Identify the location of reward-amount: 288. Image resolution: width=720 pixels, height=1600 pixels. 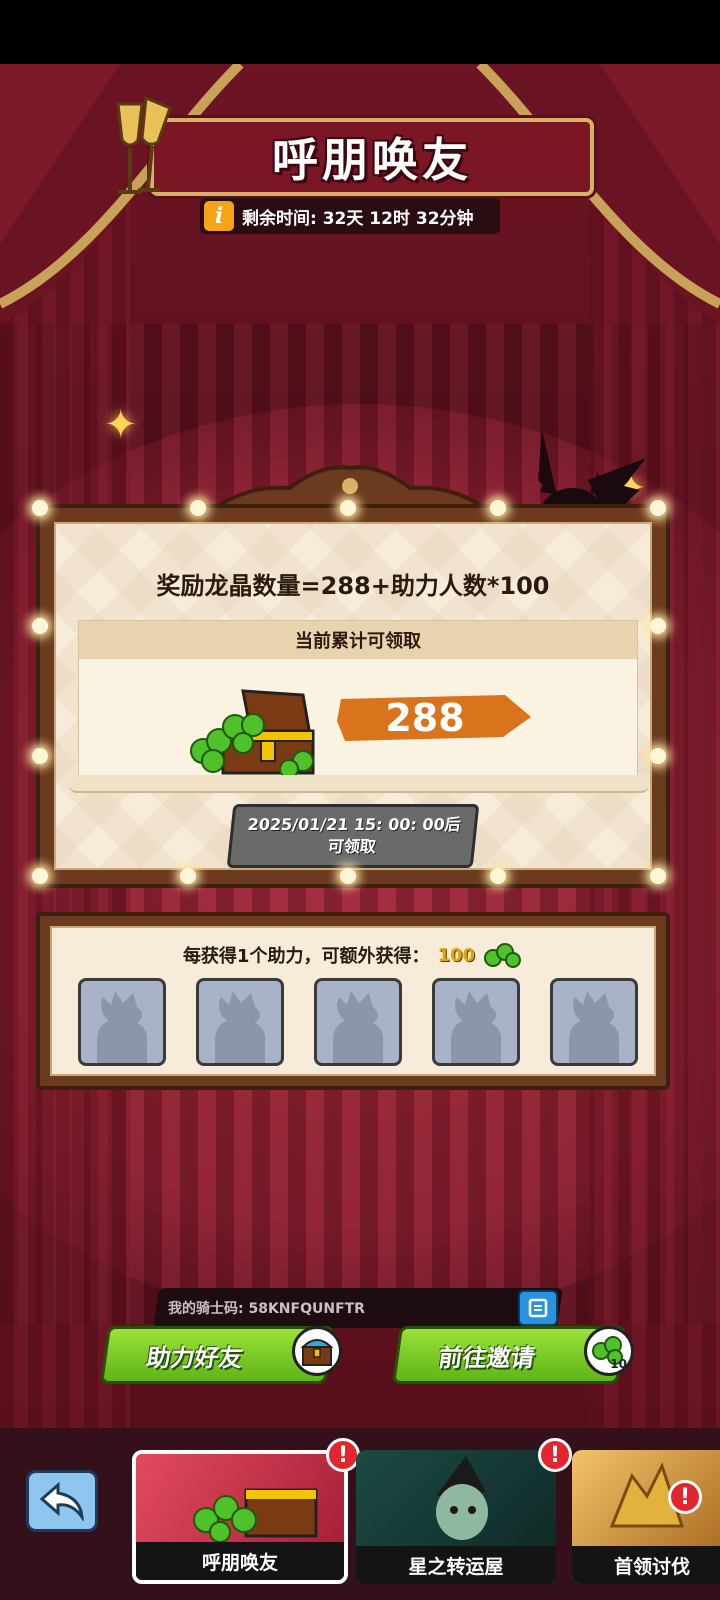
(425, 718).